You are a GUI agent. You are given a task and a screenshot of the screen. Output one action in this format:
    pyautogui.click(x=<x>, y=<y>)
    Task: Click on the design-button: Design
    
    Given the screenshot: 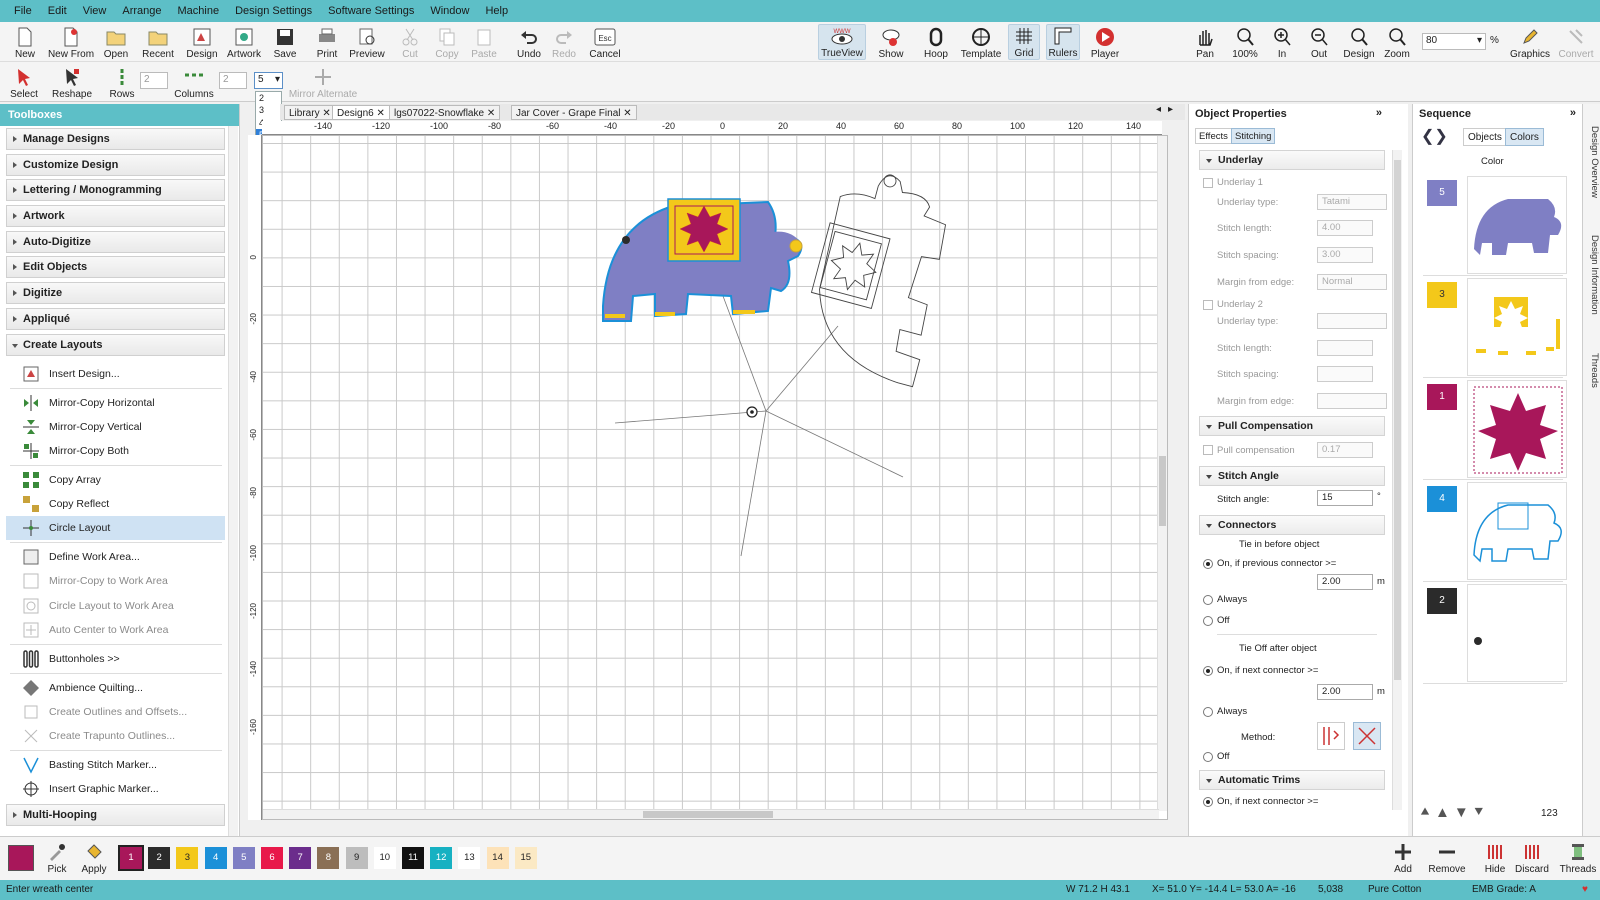 What is the action you would take?
    pyautogui.click(x=202, y=42)
    